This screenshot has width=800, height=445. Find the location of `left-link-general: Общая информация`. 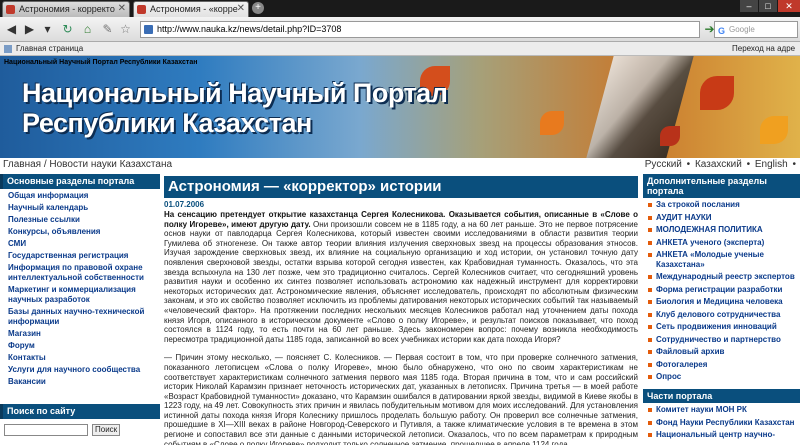

left-link-general: Общая информация is located at coordinates (84, 196).